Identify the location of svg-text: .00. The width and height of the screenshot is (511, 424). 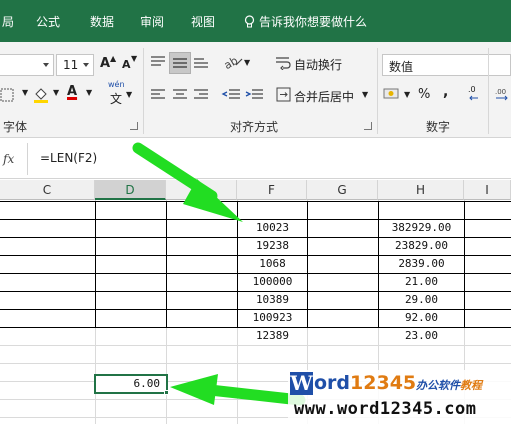
(500, 92).